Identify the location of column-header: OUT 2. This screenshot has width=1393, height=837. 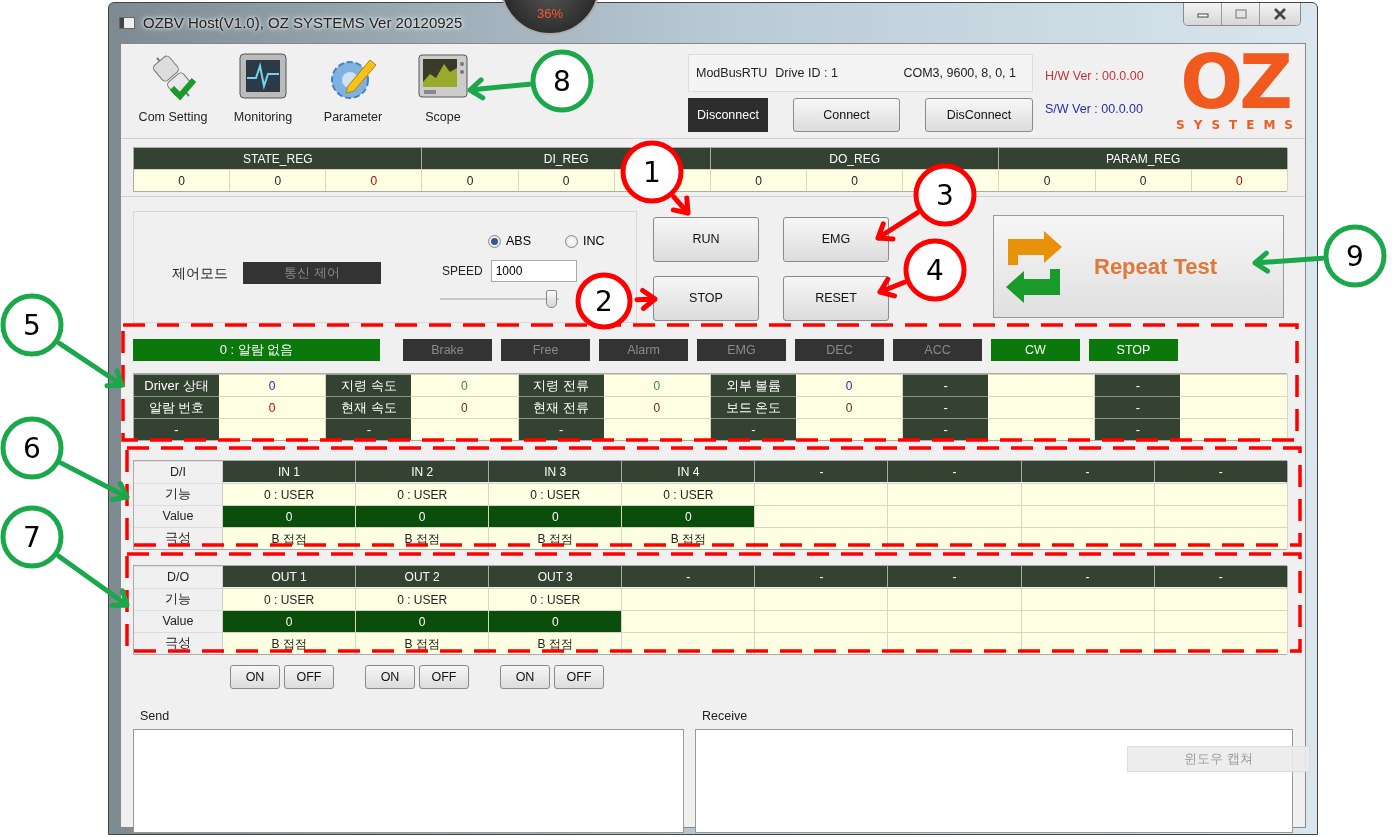
(423, 576).